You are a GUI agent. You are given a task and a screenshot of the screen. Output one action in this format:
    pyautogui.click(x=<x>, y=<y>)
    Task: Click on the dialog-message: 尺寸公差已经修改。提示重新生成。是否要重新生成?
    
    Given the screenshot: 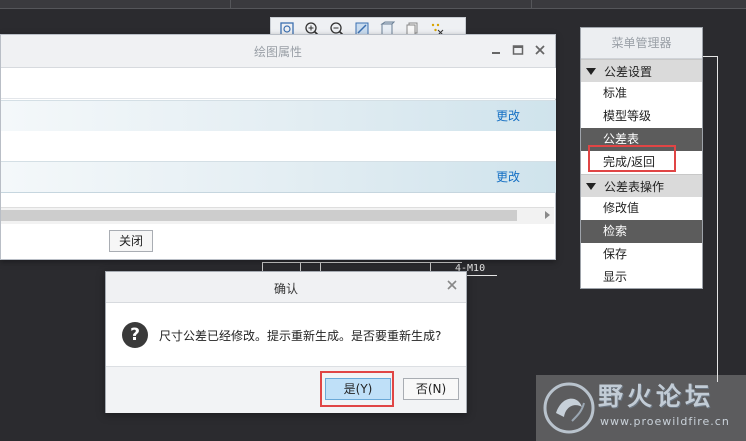 What is the action you would take?
    pyautogui.click(x=300, y=336)
    